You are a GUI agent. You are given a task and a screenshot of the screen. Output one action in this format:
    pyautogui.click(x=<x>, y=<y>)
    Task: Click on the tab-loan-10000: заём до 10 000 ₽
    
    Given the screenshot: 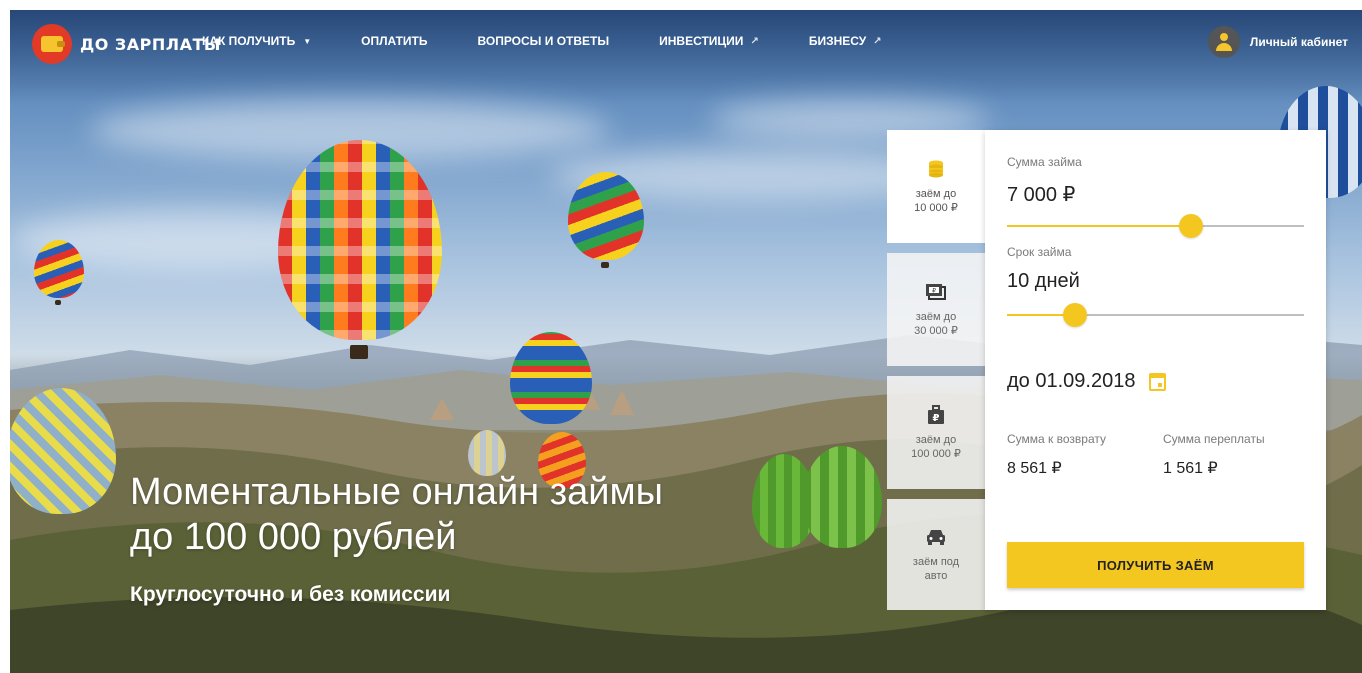 What is the action you would take?
    pyautogui.click(x=936, y=186)
    